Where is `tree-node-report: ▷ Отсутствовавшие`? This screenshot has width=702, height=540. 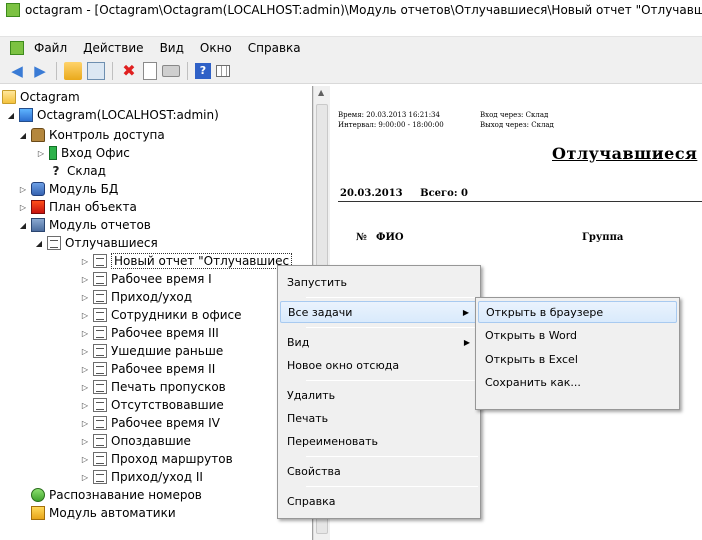
tree-node-report: ▷ Отсутствовавшие is located at coordinates (152, 405).